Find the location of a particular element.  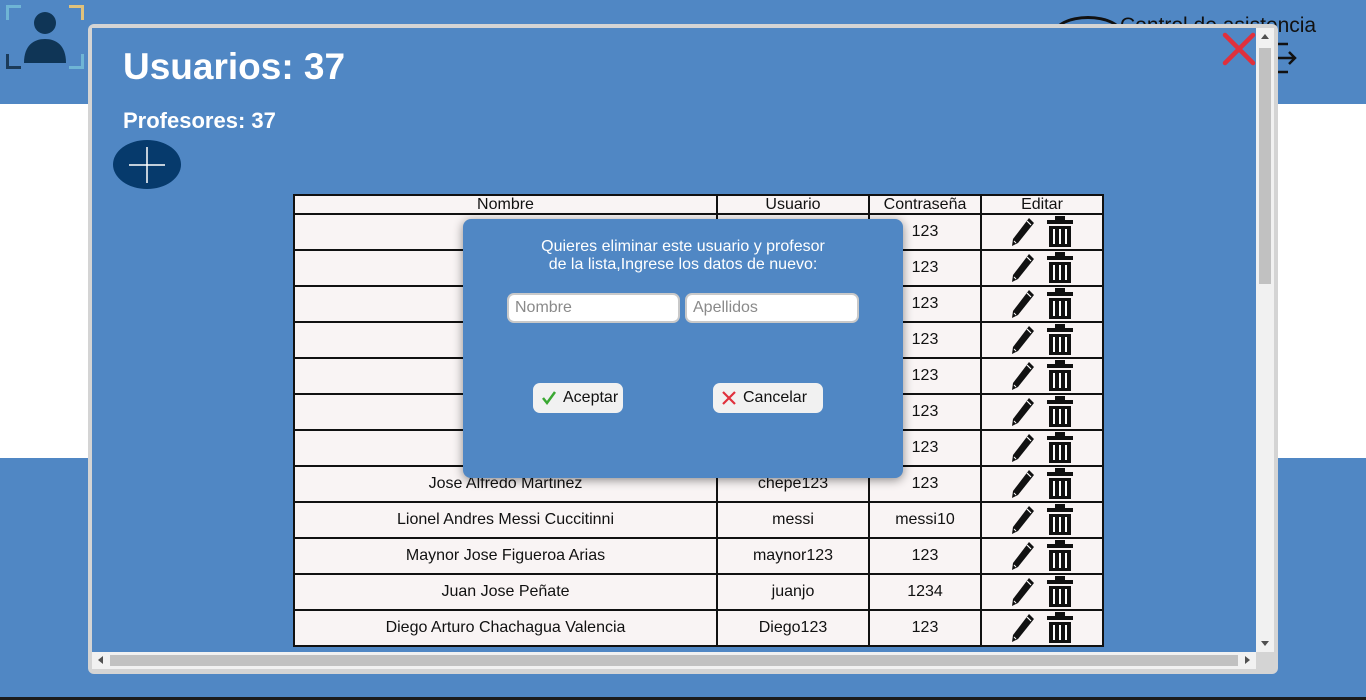

horizontal-scrollbar is located at coordinates (674, 660).